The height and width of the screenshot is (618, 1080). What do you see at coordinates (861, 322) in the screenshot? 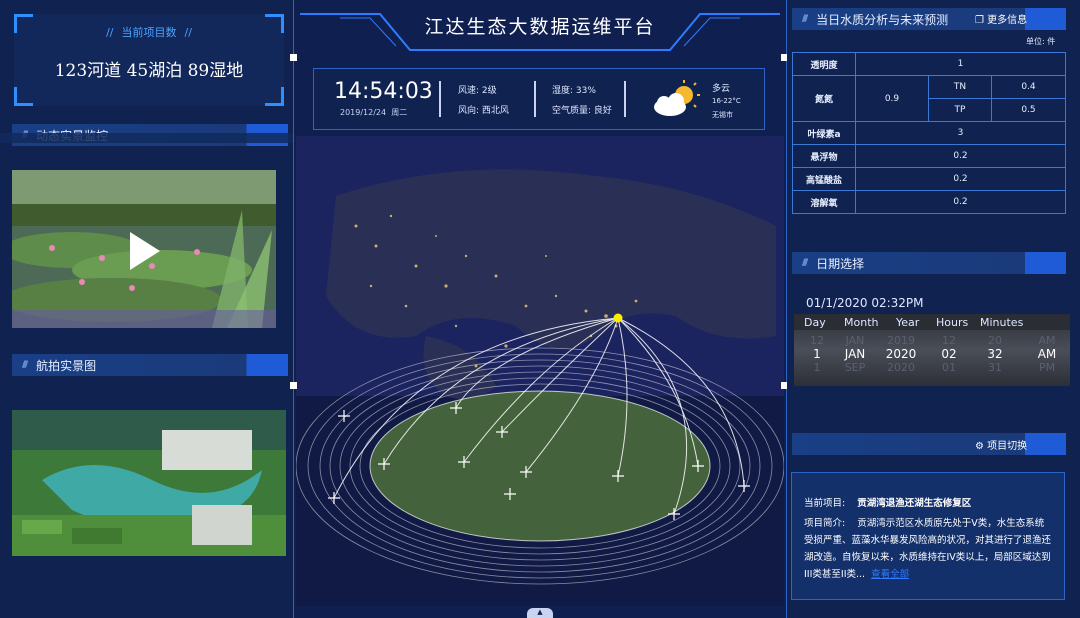
I see `header-month: Month` at bounding box center [861, 322].